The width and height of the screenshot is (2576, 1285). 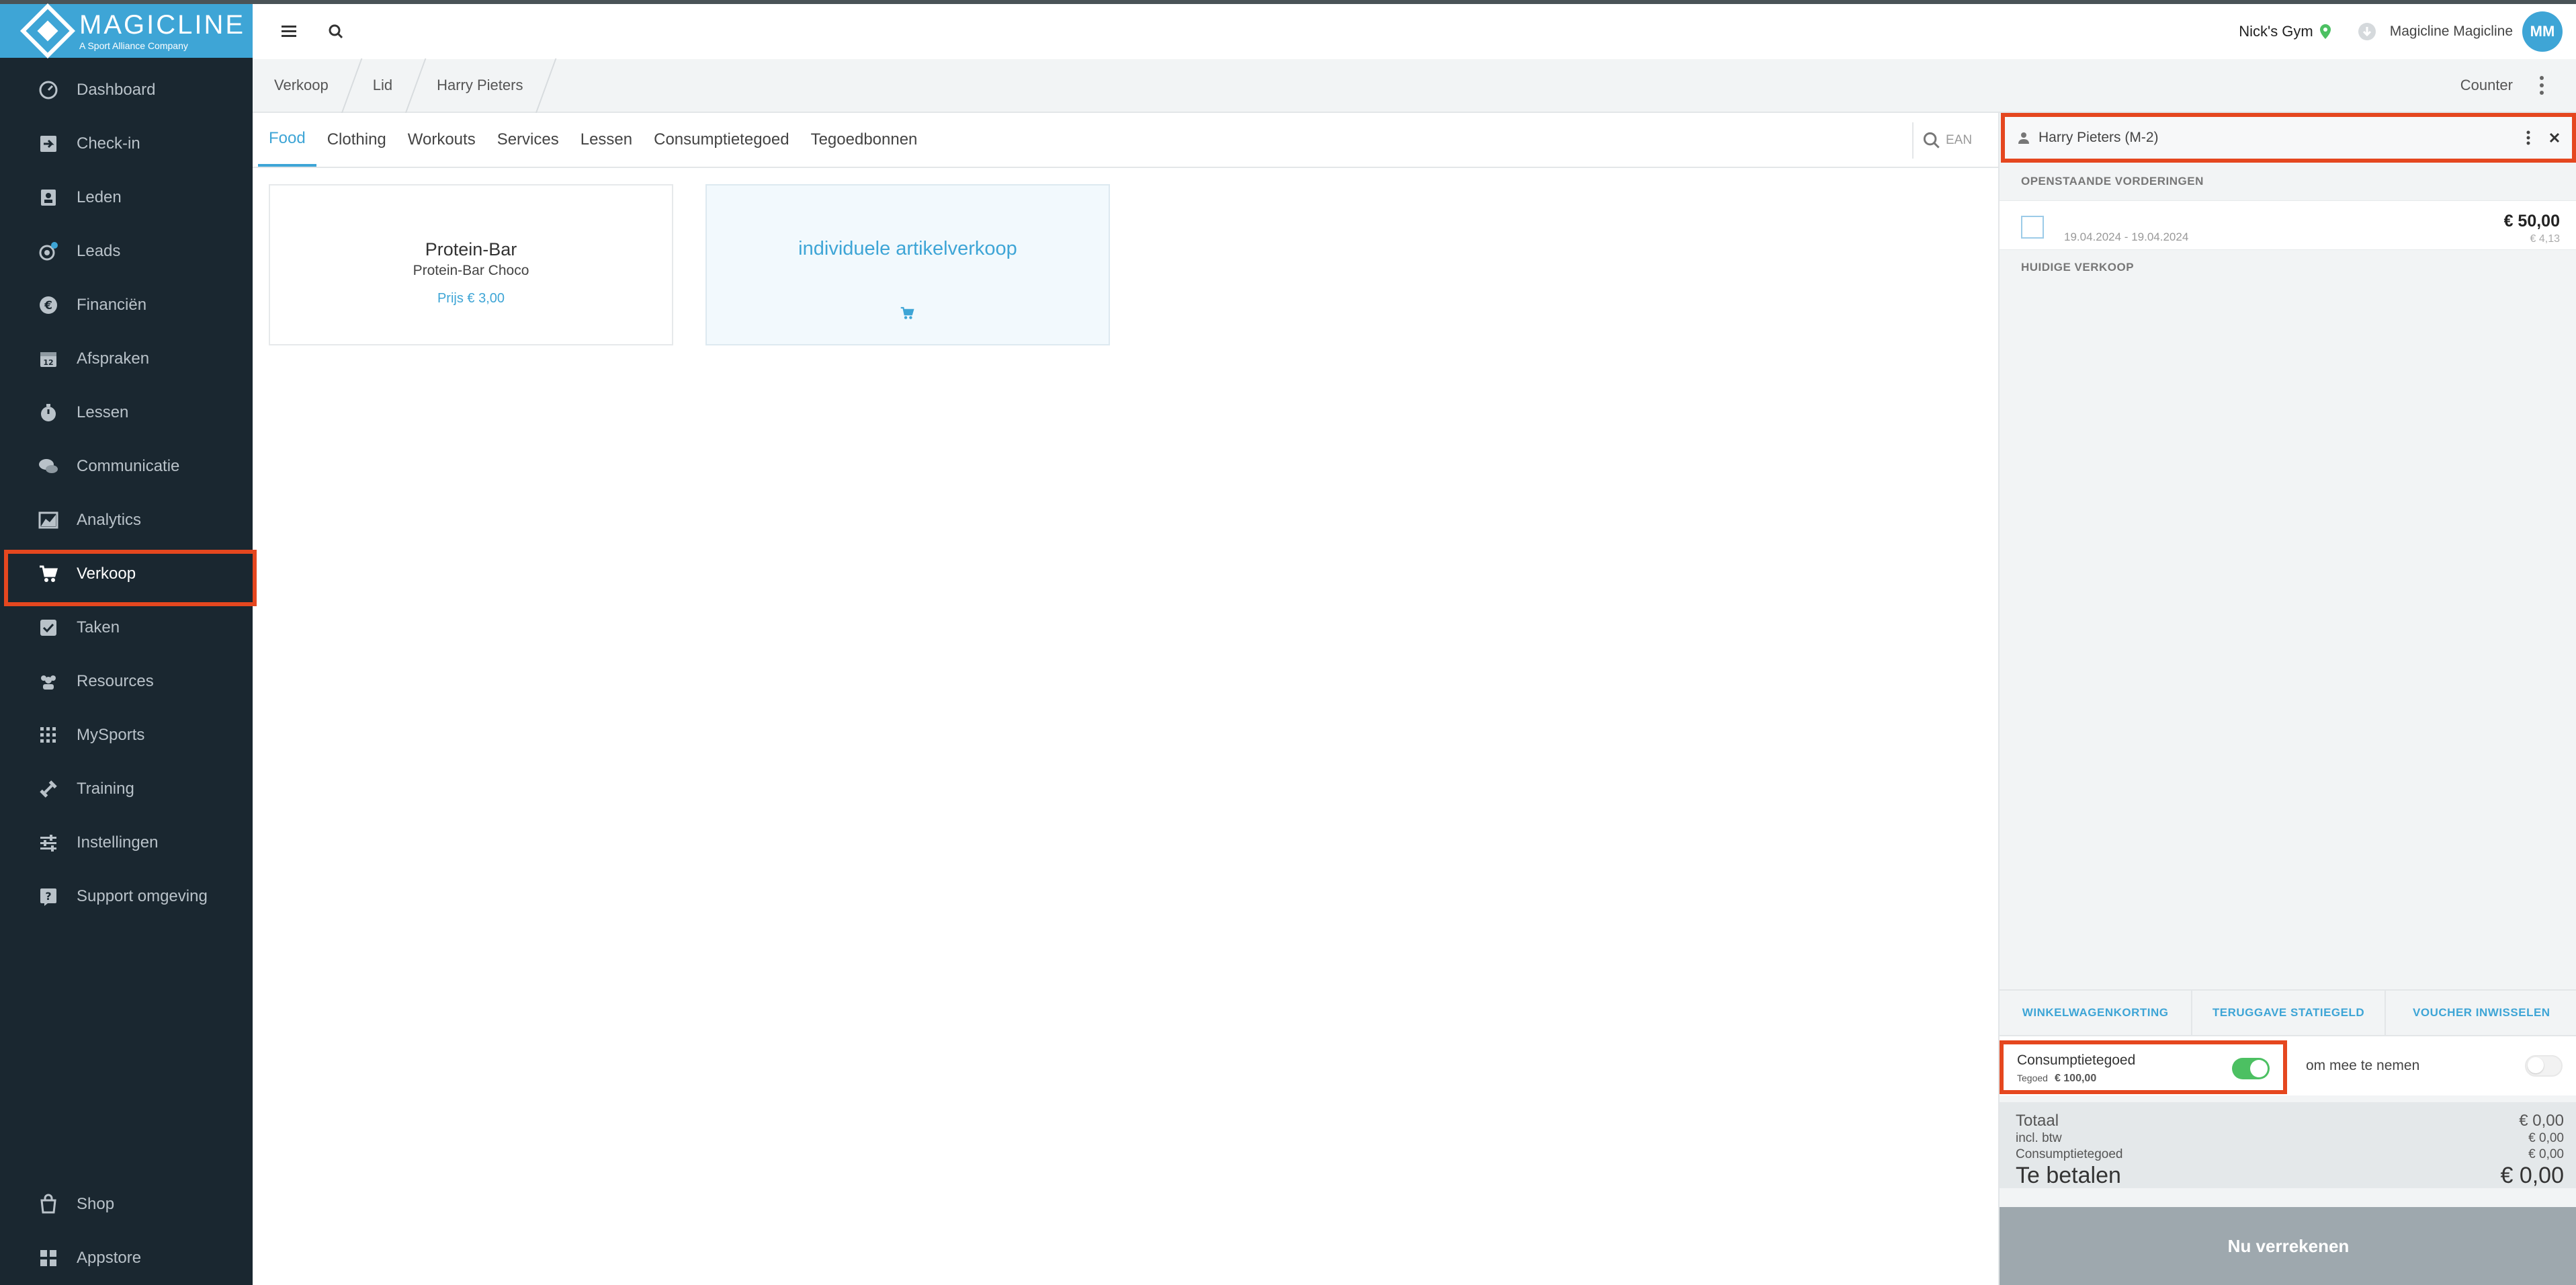 What do you see at coordinates (48, 359) in the screenshot?
I see `calendar-icon: 12` at bounding box center [48, 359].